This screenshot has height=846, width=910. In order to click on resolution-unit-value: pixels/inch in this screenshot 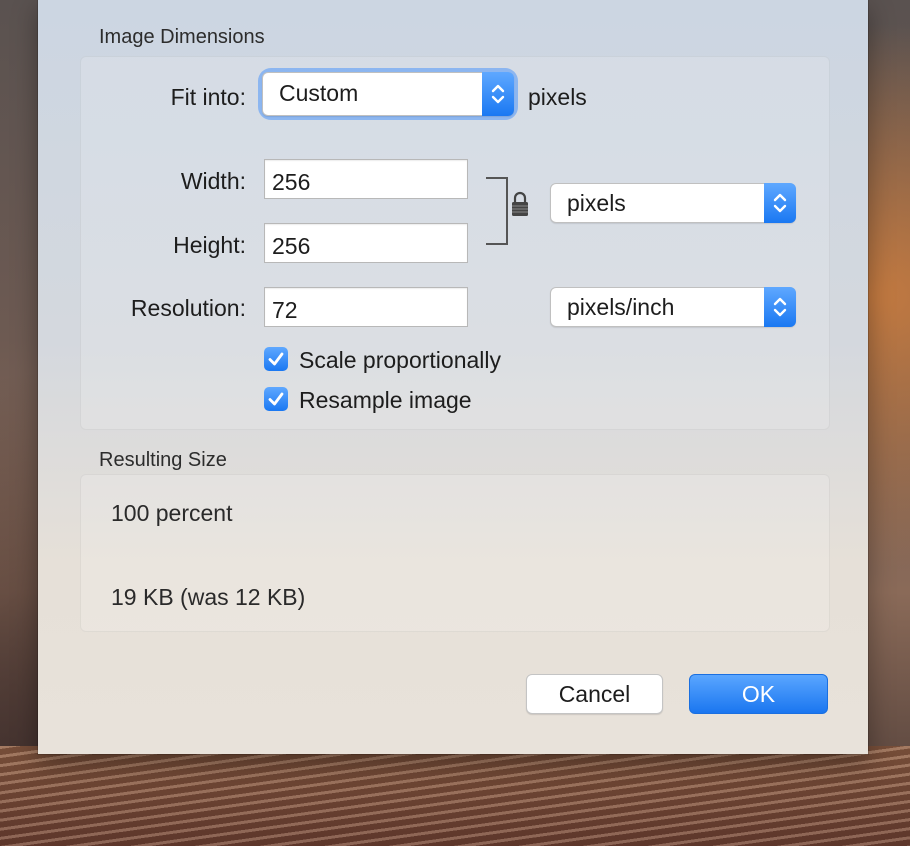, I will do `click(621, 307)`.